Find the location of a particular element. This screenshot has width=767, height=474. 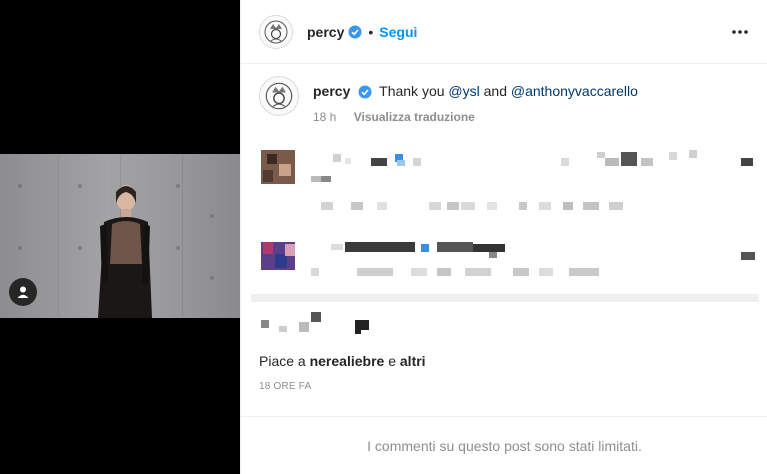

translate-button: Visualizza traduzione is located at coordinates (414, 117).